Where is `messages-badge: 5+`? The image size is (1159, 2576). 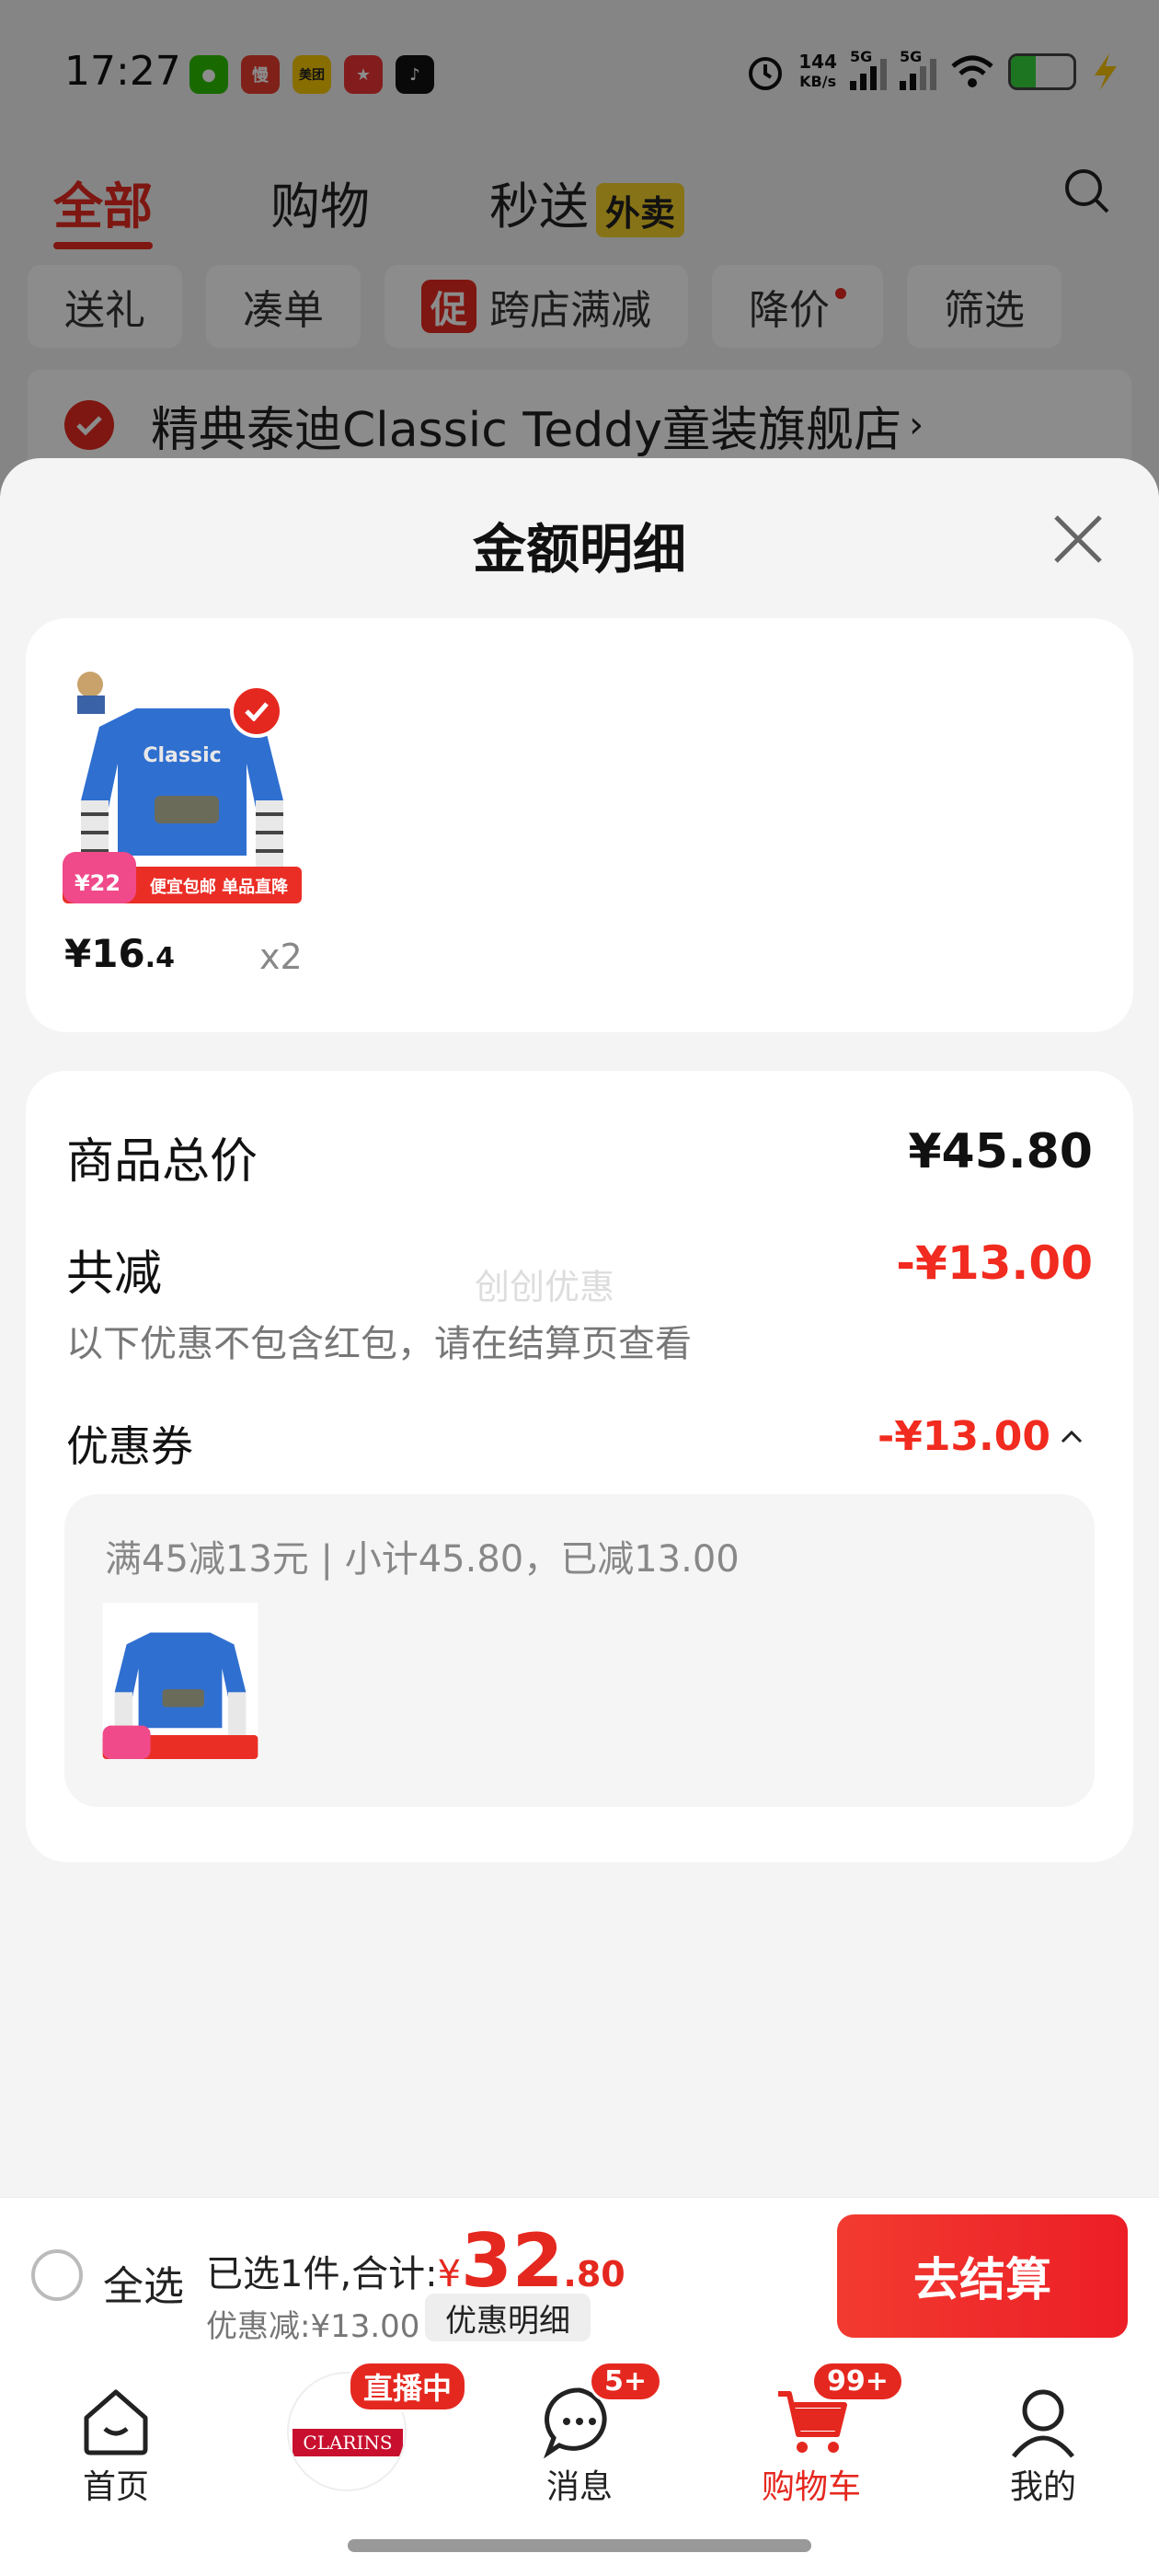
messages-badge: 5+ is located at coordinates (626, 2381).